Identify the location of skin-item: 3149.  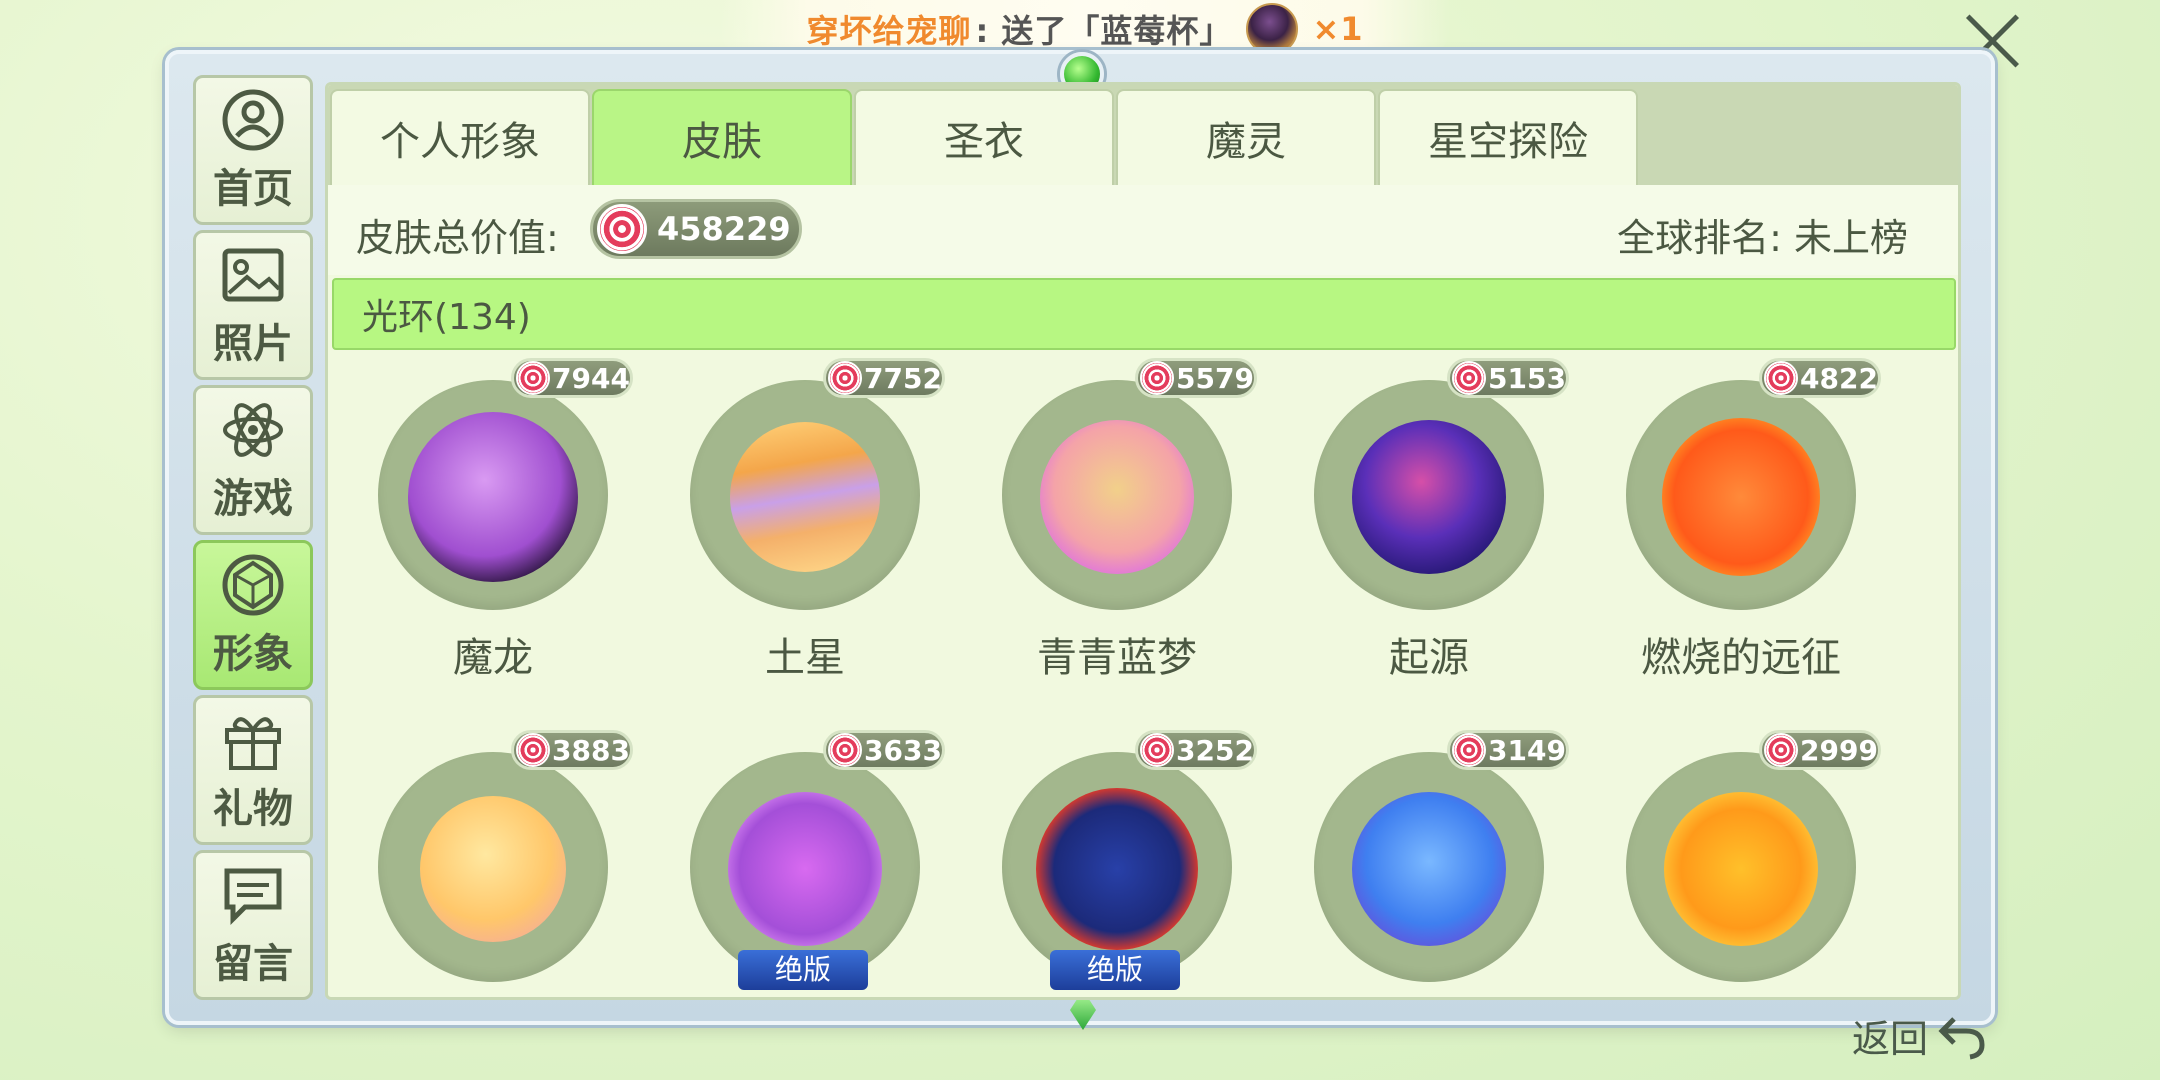
(1424, 859).